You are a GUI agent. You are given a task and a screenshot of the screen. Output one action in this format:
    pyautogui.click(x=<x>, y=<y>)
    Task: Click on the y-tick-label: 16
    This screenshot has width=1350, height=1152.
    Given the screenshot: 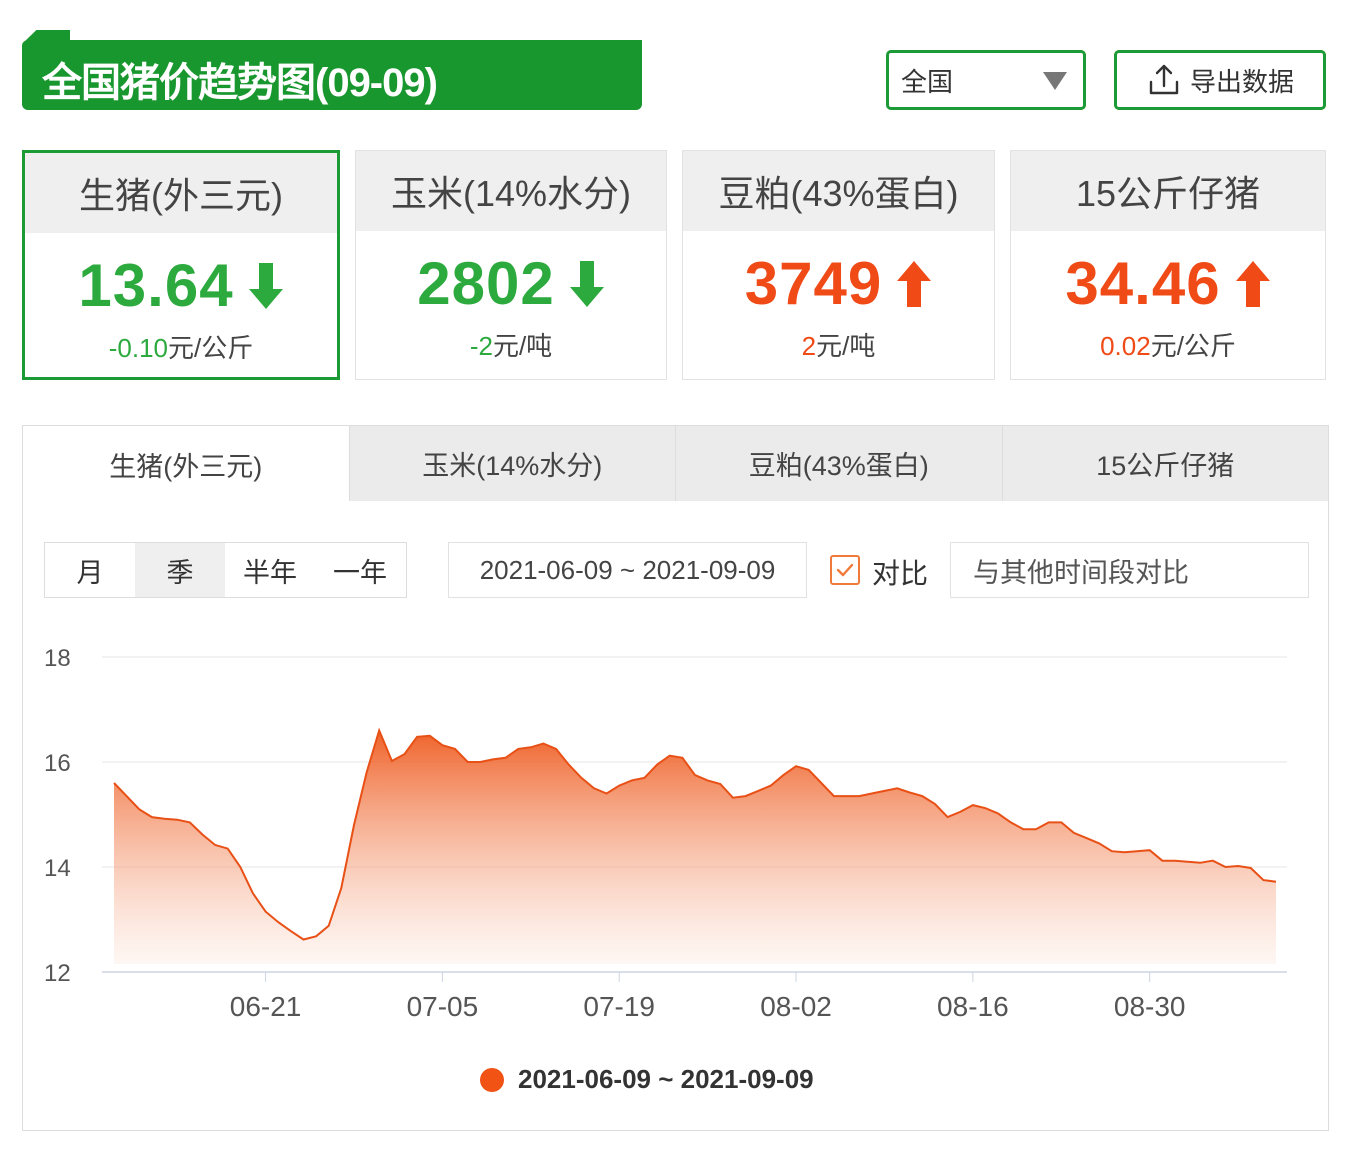 What is the action you would take?
    pyautogui.click(x=57, y=763)
    